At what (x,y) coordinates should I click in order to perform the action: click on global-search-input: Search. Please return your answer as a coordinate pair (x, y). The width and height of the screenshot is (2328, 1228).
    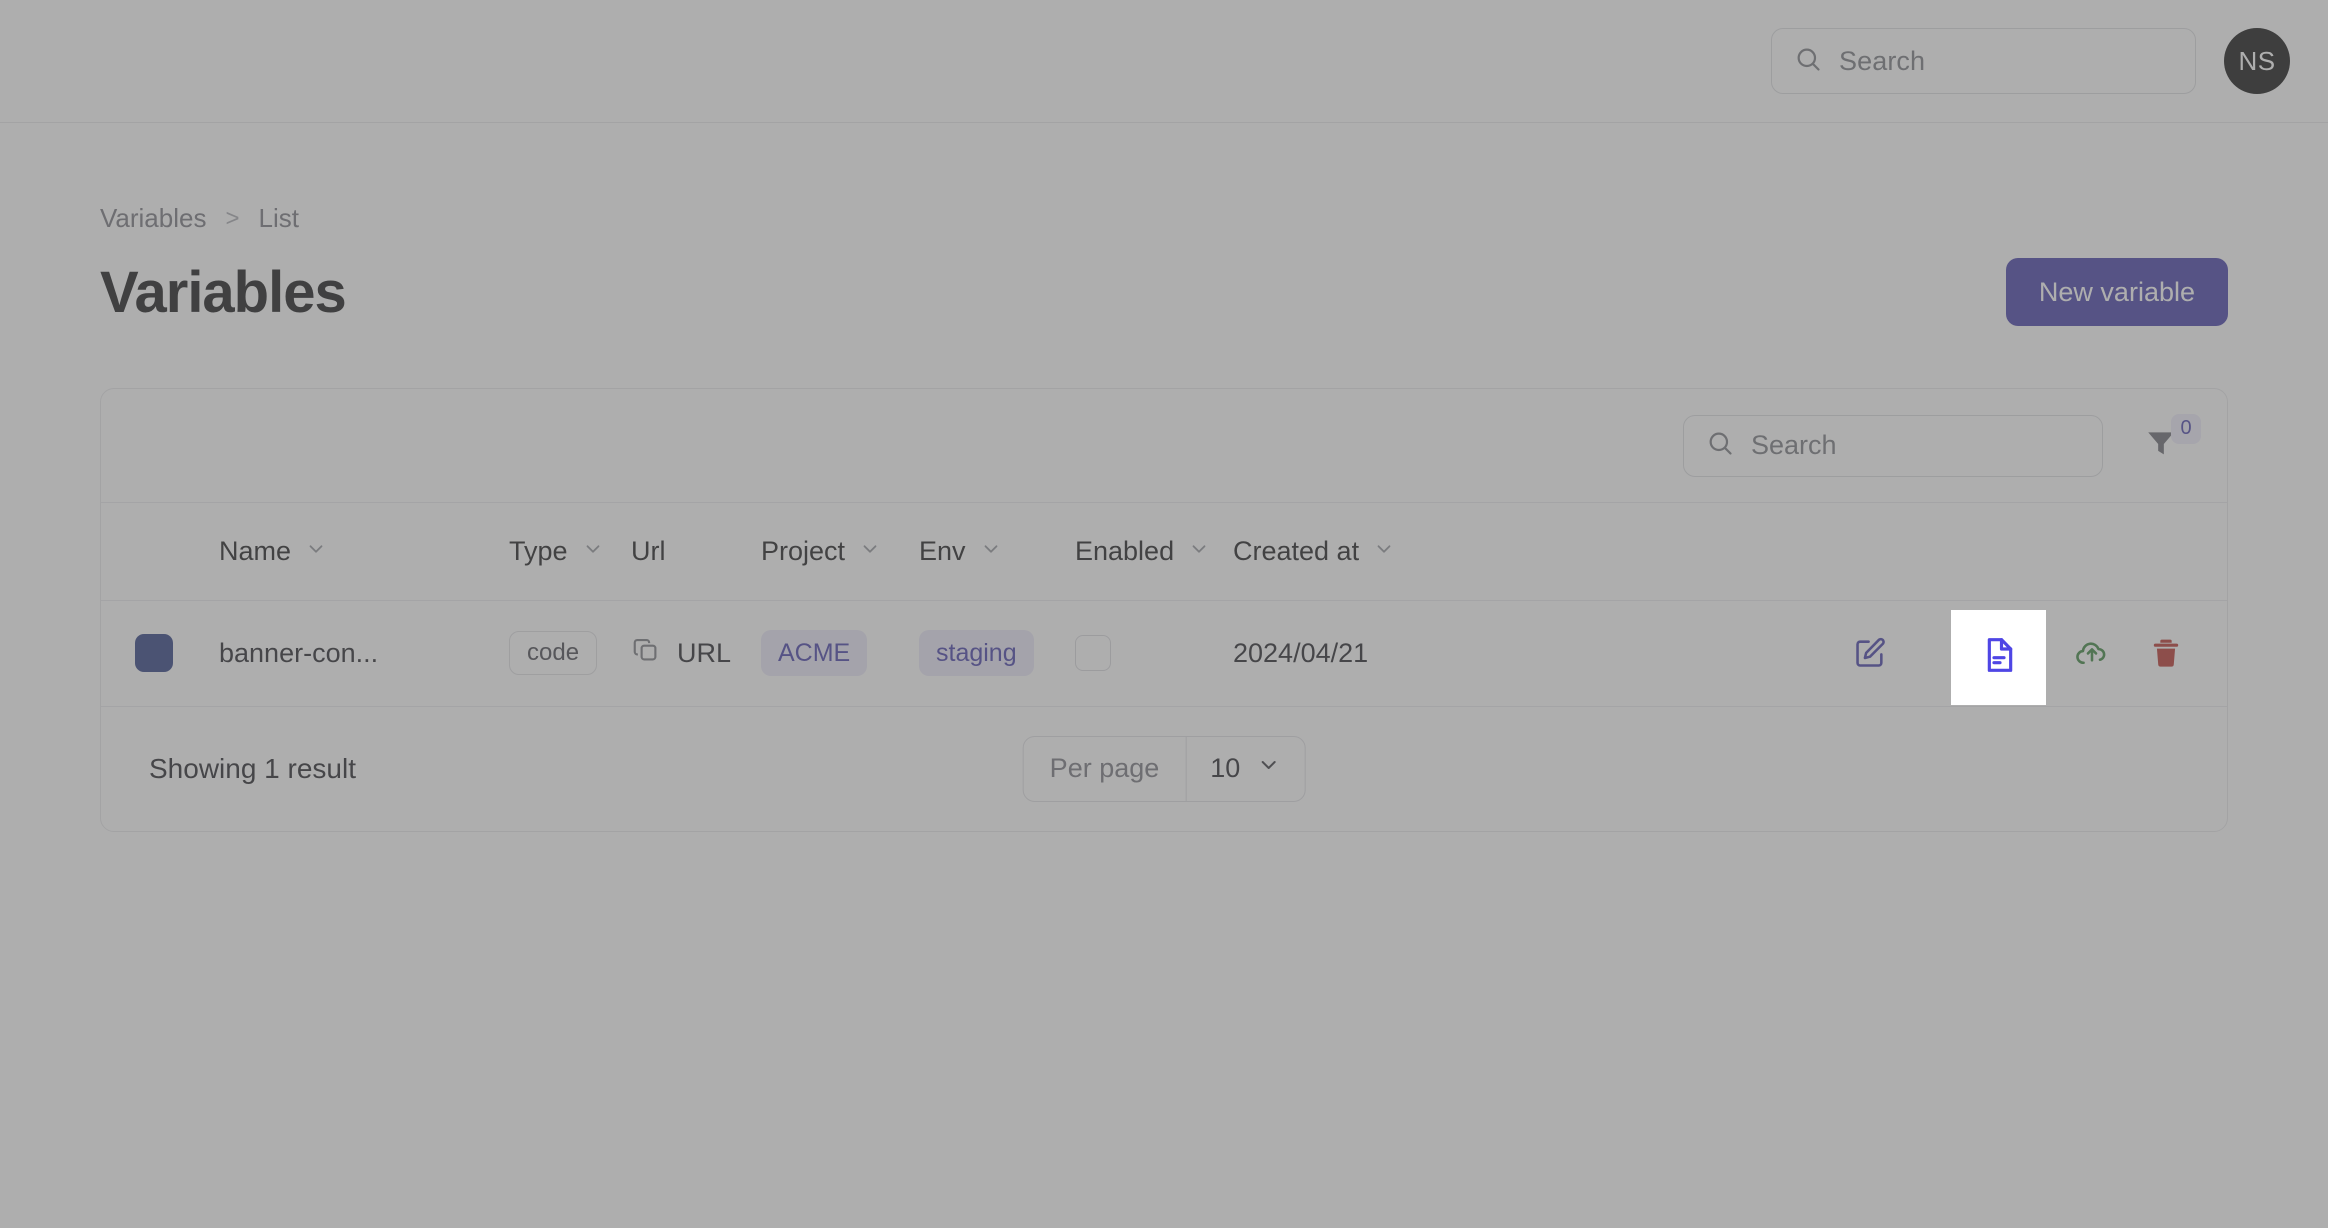
    Looking at the image, I should click on (1983, 61).